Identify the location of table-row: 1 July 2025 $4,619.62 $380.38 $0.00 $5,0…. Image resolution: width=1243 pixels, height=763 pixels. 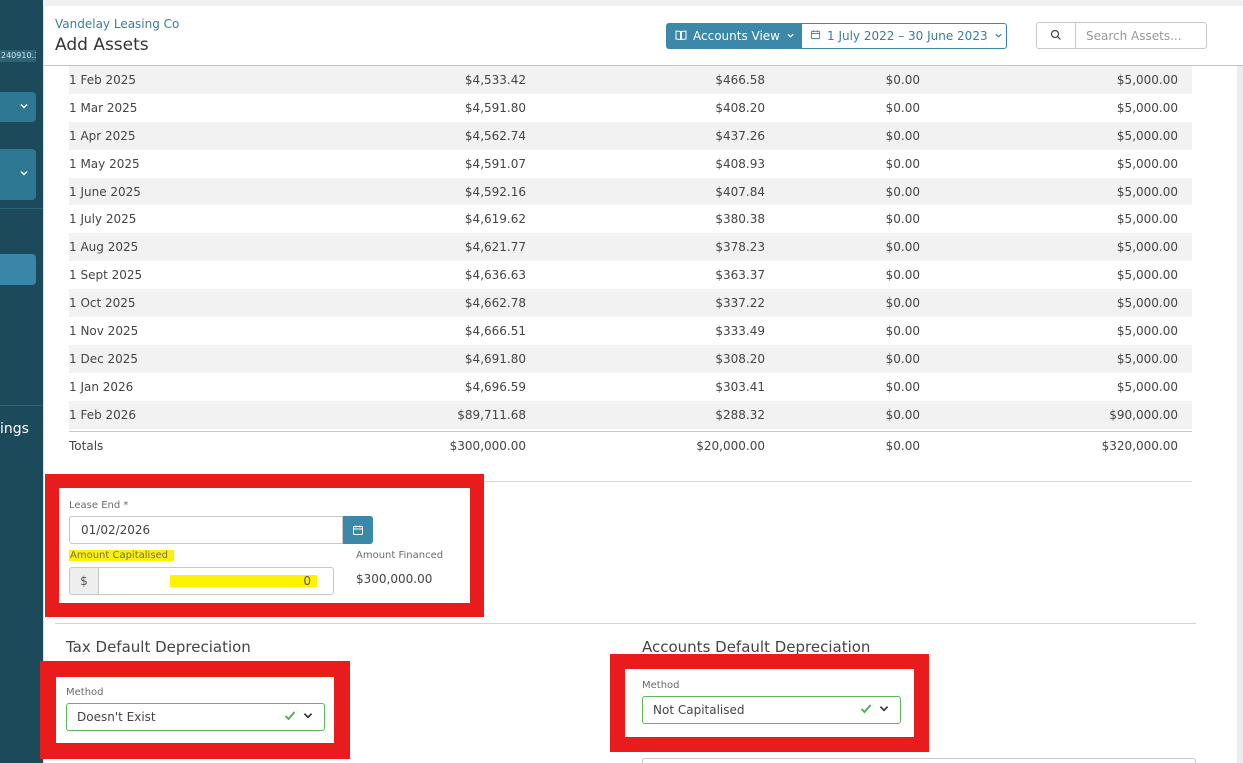
(630, 219).